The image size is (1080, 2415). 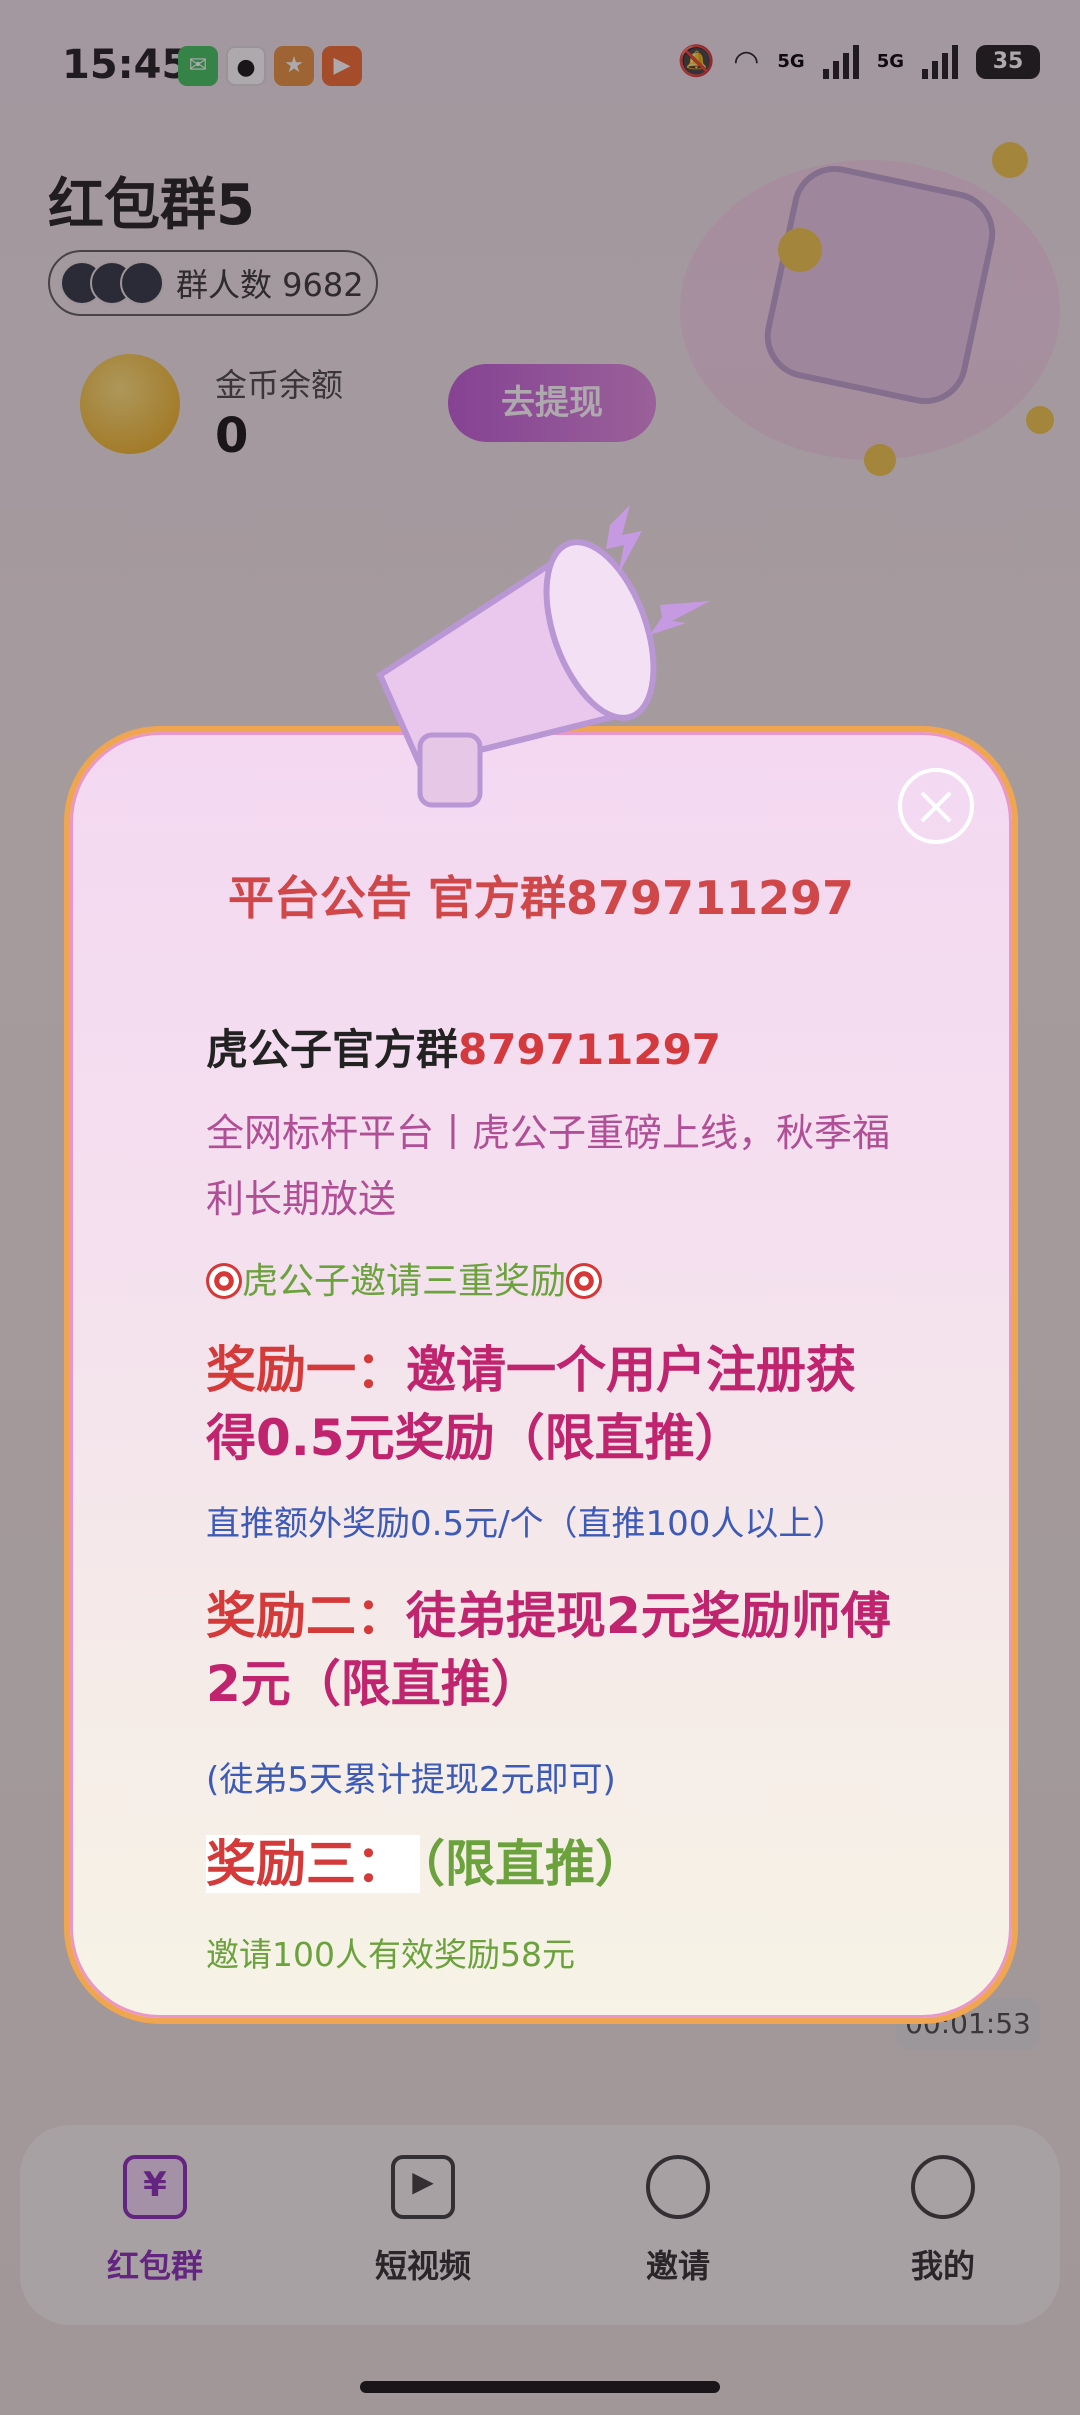 What do you see at coordinates (313, 1864) in the screenshot?
I see `reward-three-label: 奖励三：` at bounding box center [313, 1864].